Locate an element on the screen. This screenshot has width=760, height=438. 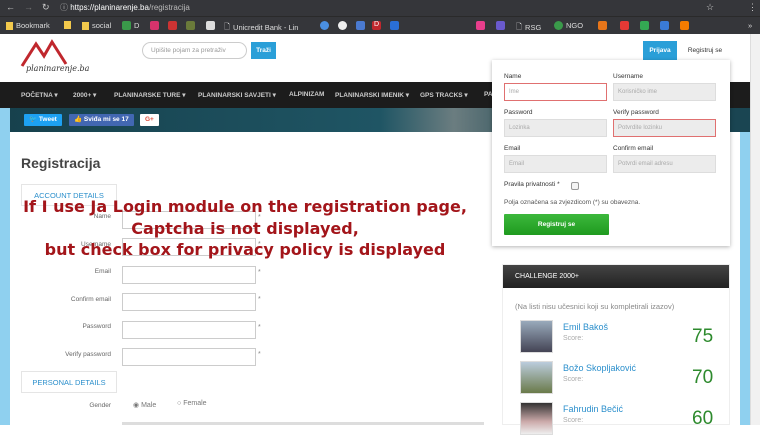
instagram-icon is located at coordinates (154, 25).